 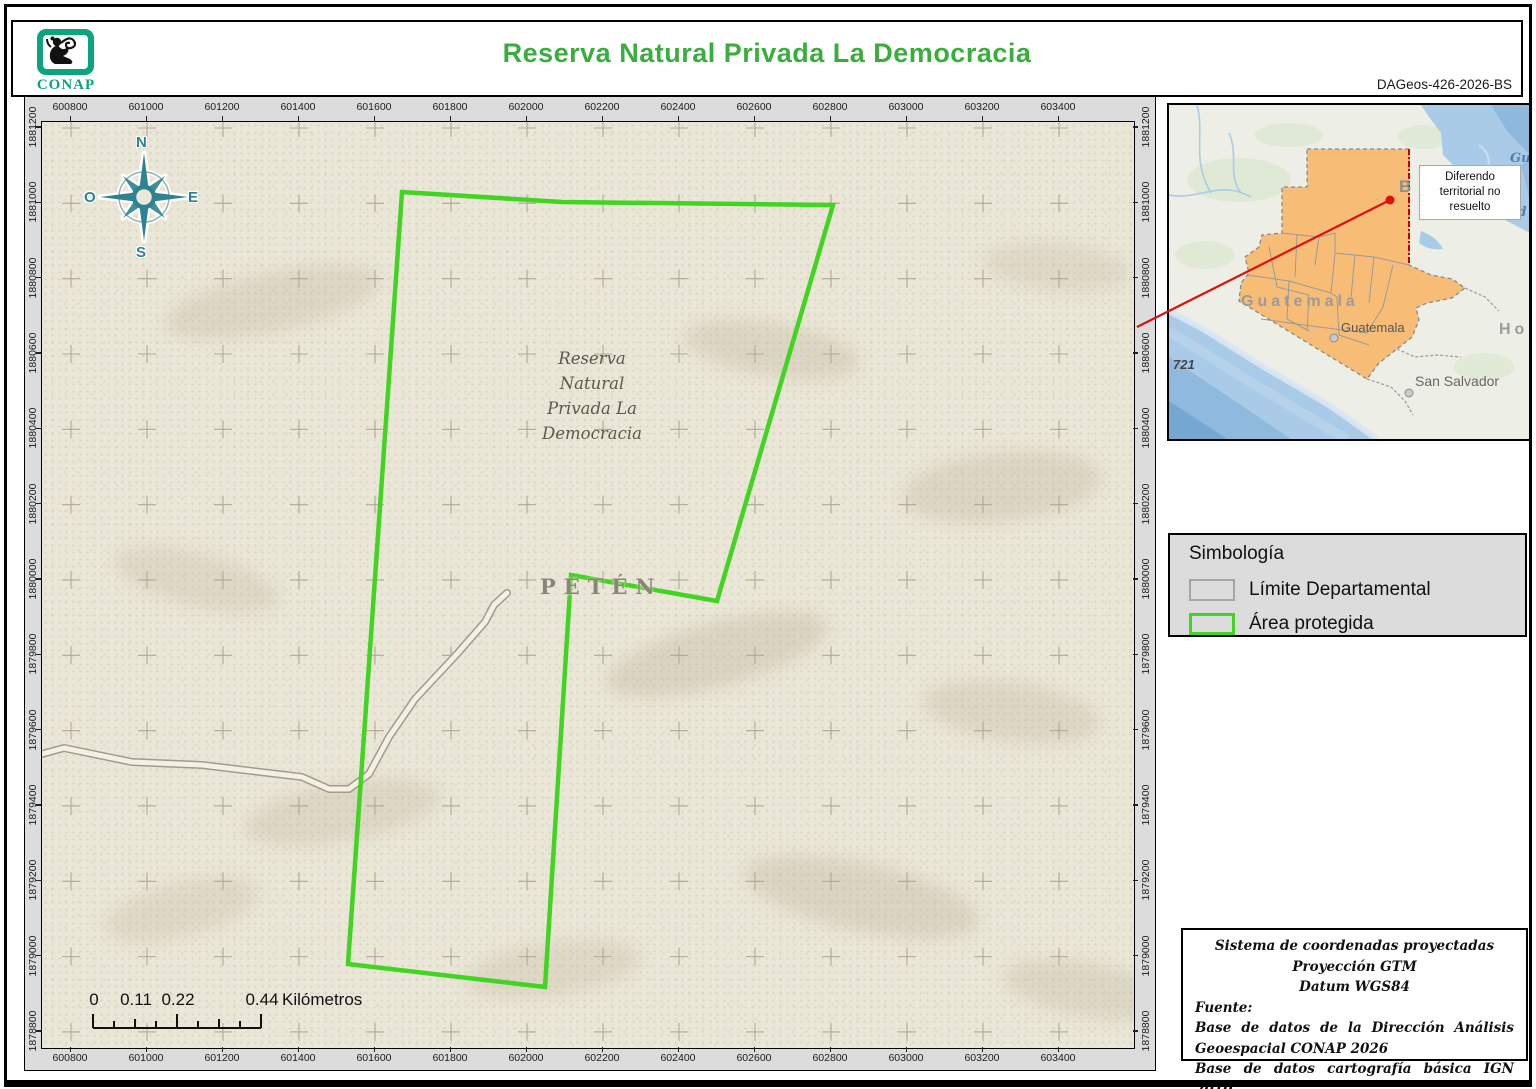 I want to click on x-axis-label-top: 602400, so click(x=678, y=107).